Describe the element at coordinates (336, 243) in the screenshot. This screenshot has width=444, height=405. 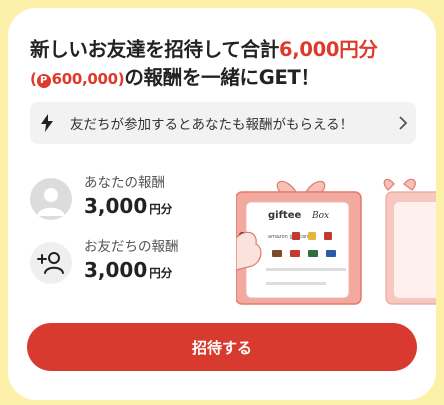
I see `gift-box-illustration: giftee Box amazon gift card e` at that location.